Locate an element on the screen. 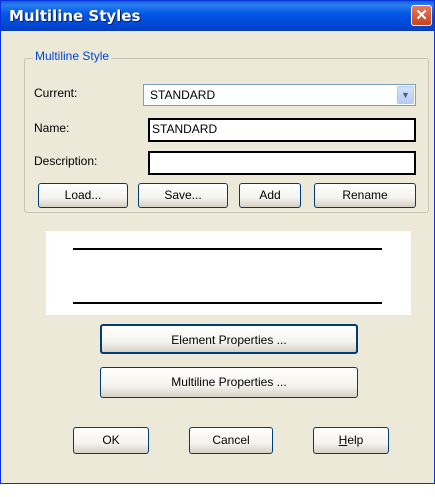 The width and height of the screenshot is (435, 497). close-button: ✕ is located at coordinates (421, 15).